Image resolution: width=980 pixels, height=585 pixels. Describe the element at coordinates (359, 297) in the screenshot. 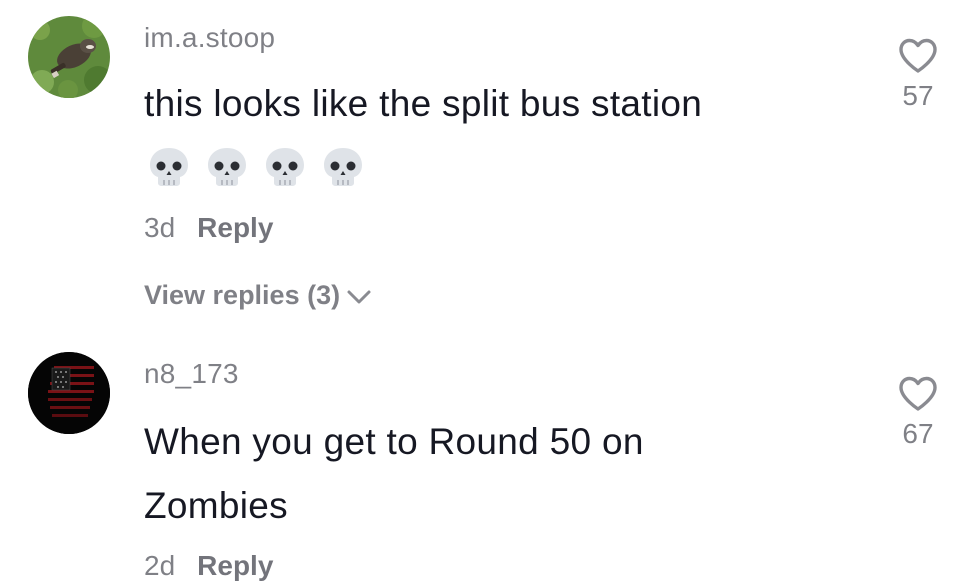

I see `chevron-down-icon` at that location.